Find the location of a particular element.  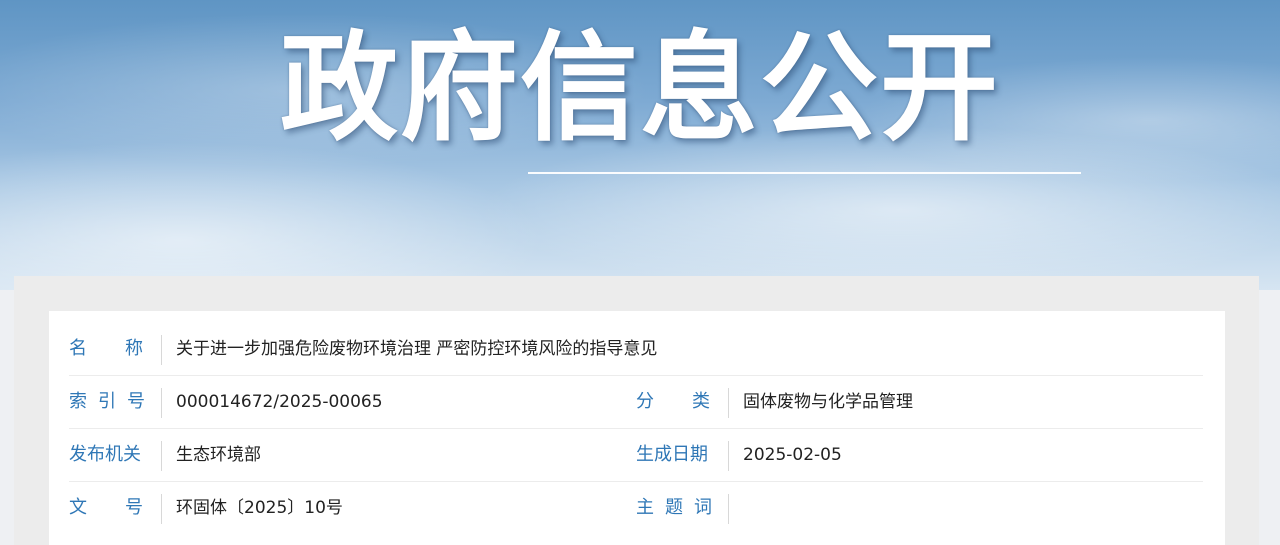

field-value-name: 关于进一步加强危险废物环境治理 严密防控环境风险的指导意见 is located at coordinates (417, 349).